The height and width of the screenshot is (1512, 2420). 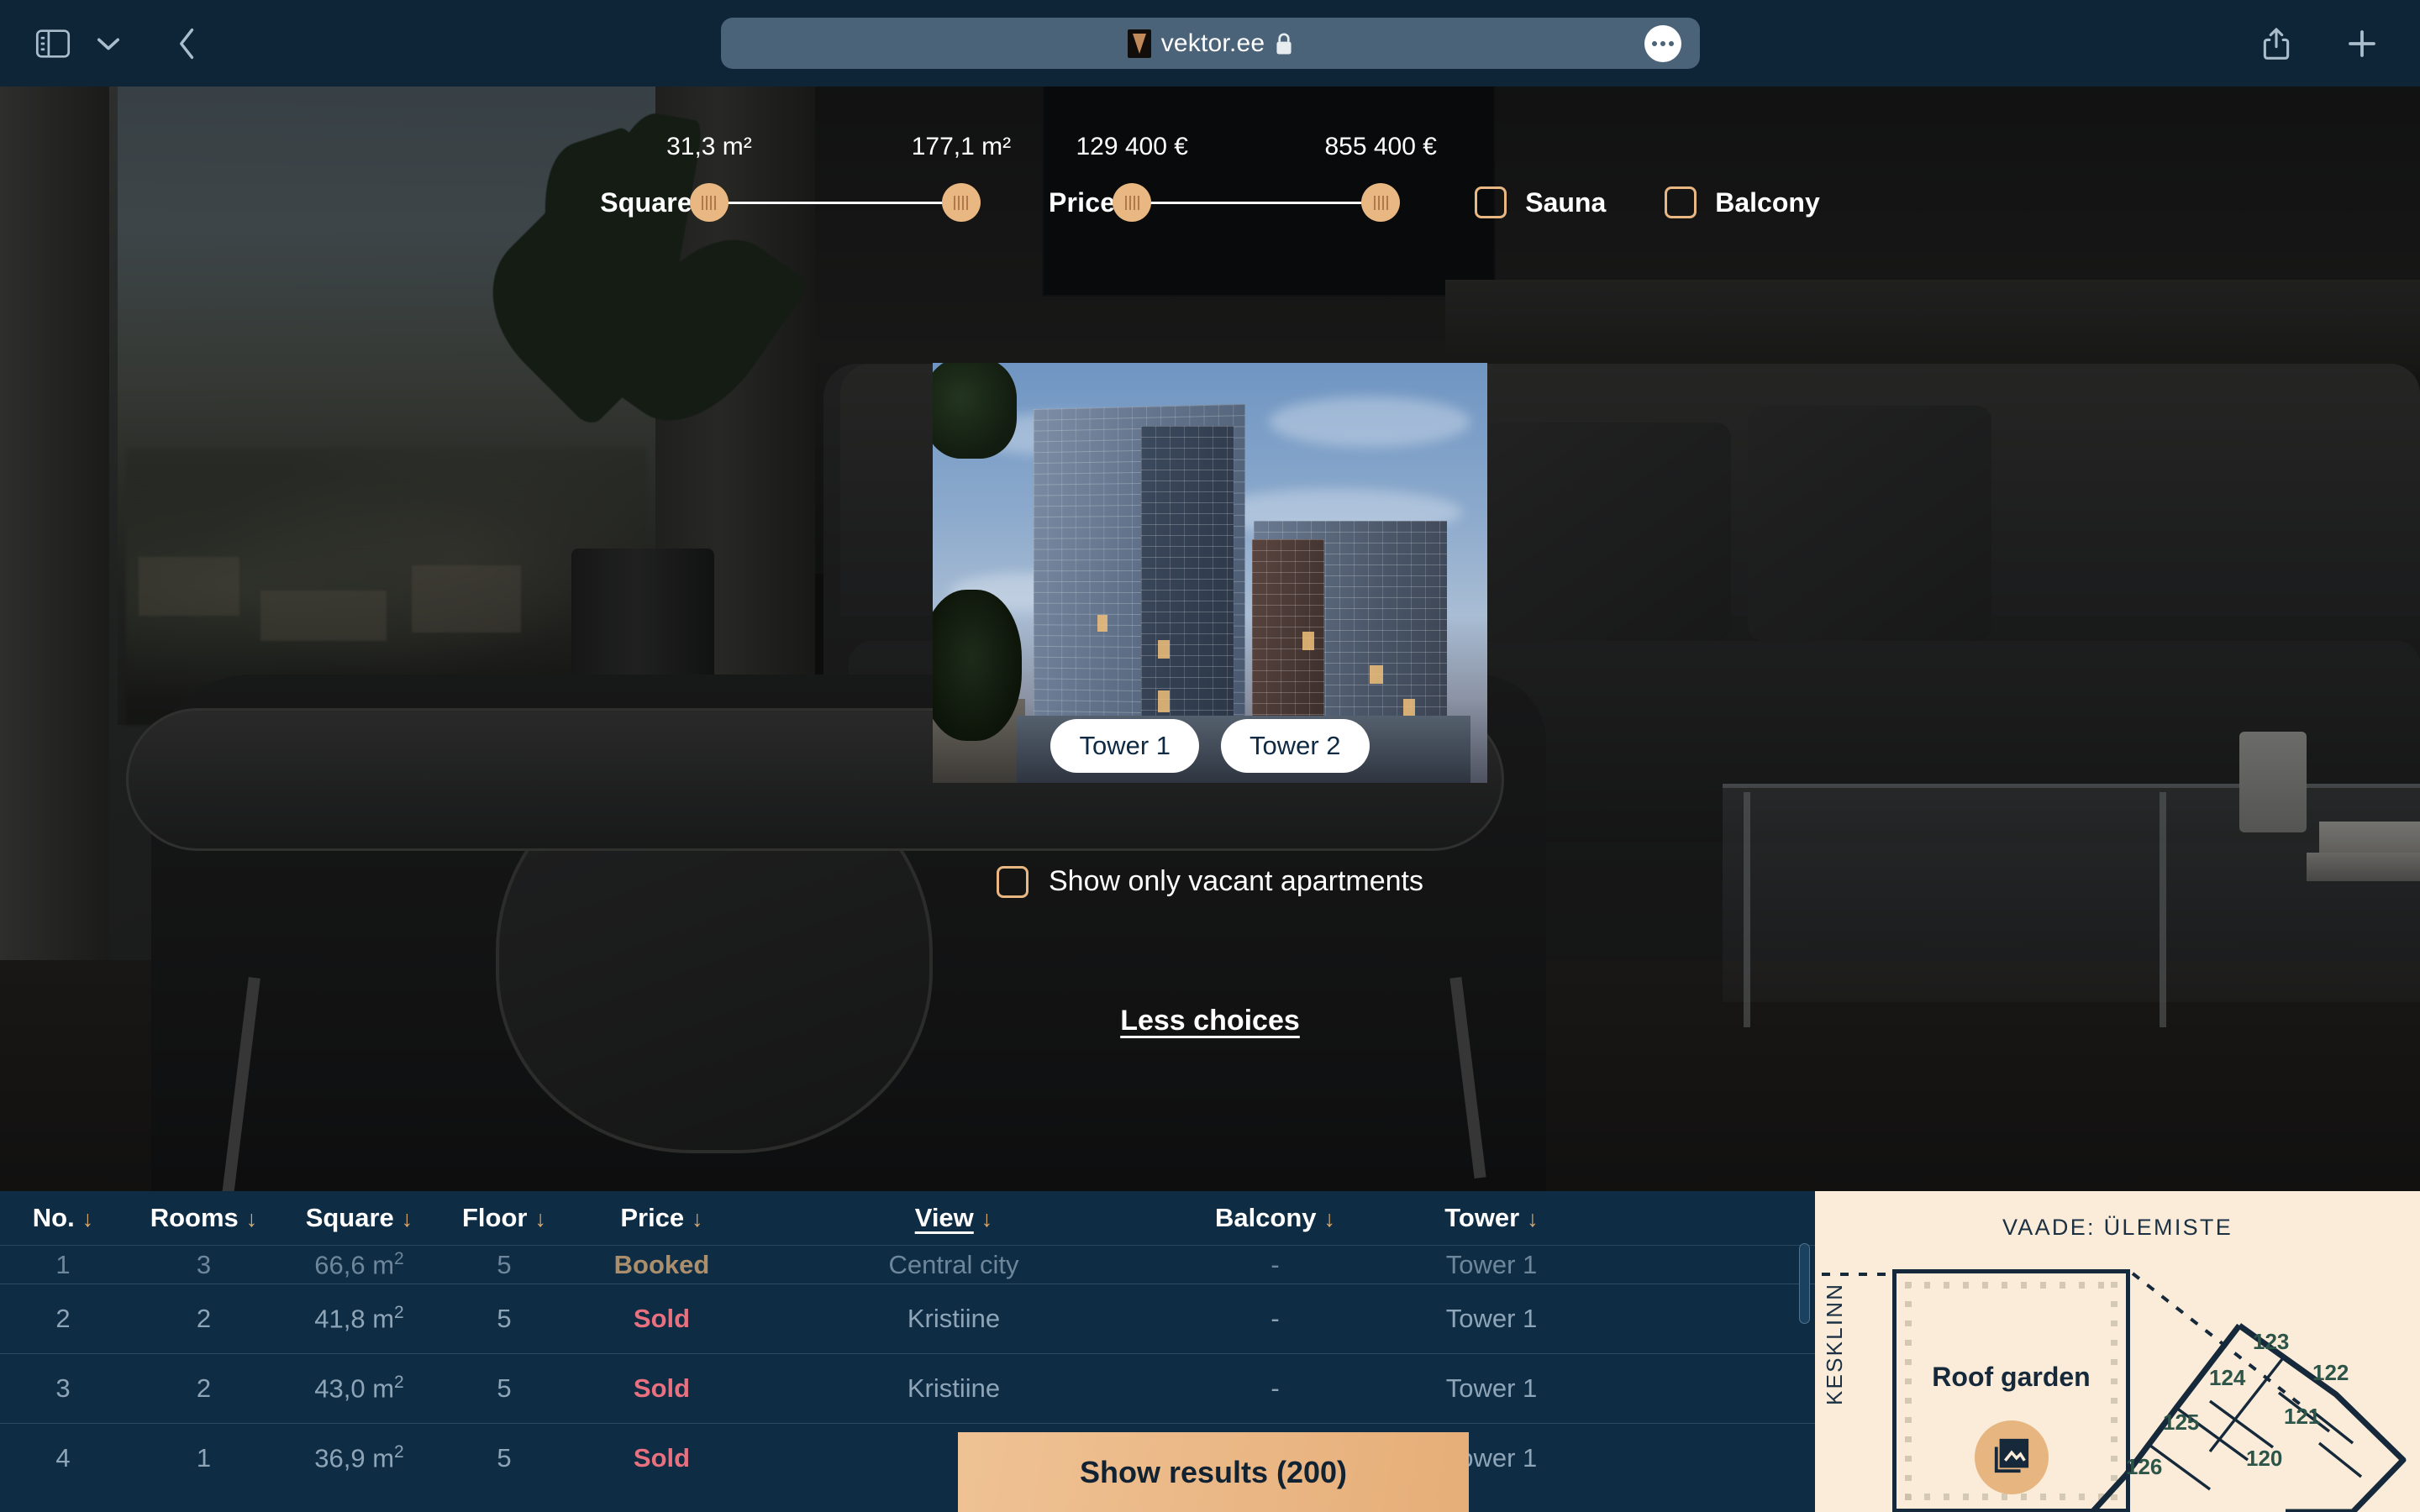 I want to click on vacant-checkbox, so click(x=1012, y=881).